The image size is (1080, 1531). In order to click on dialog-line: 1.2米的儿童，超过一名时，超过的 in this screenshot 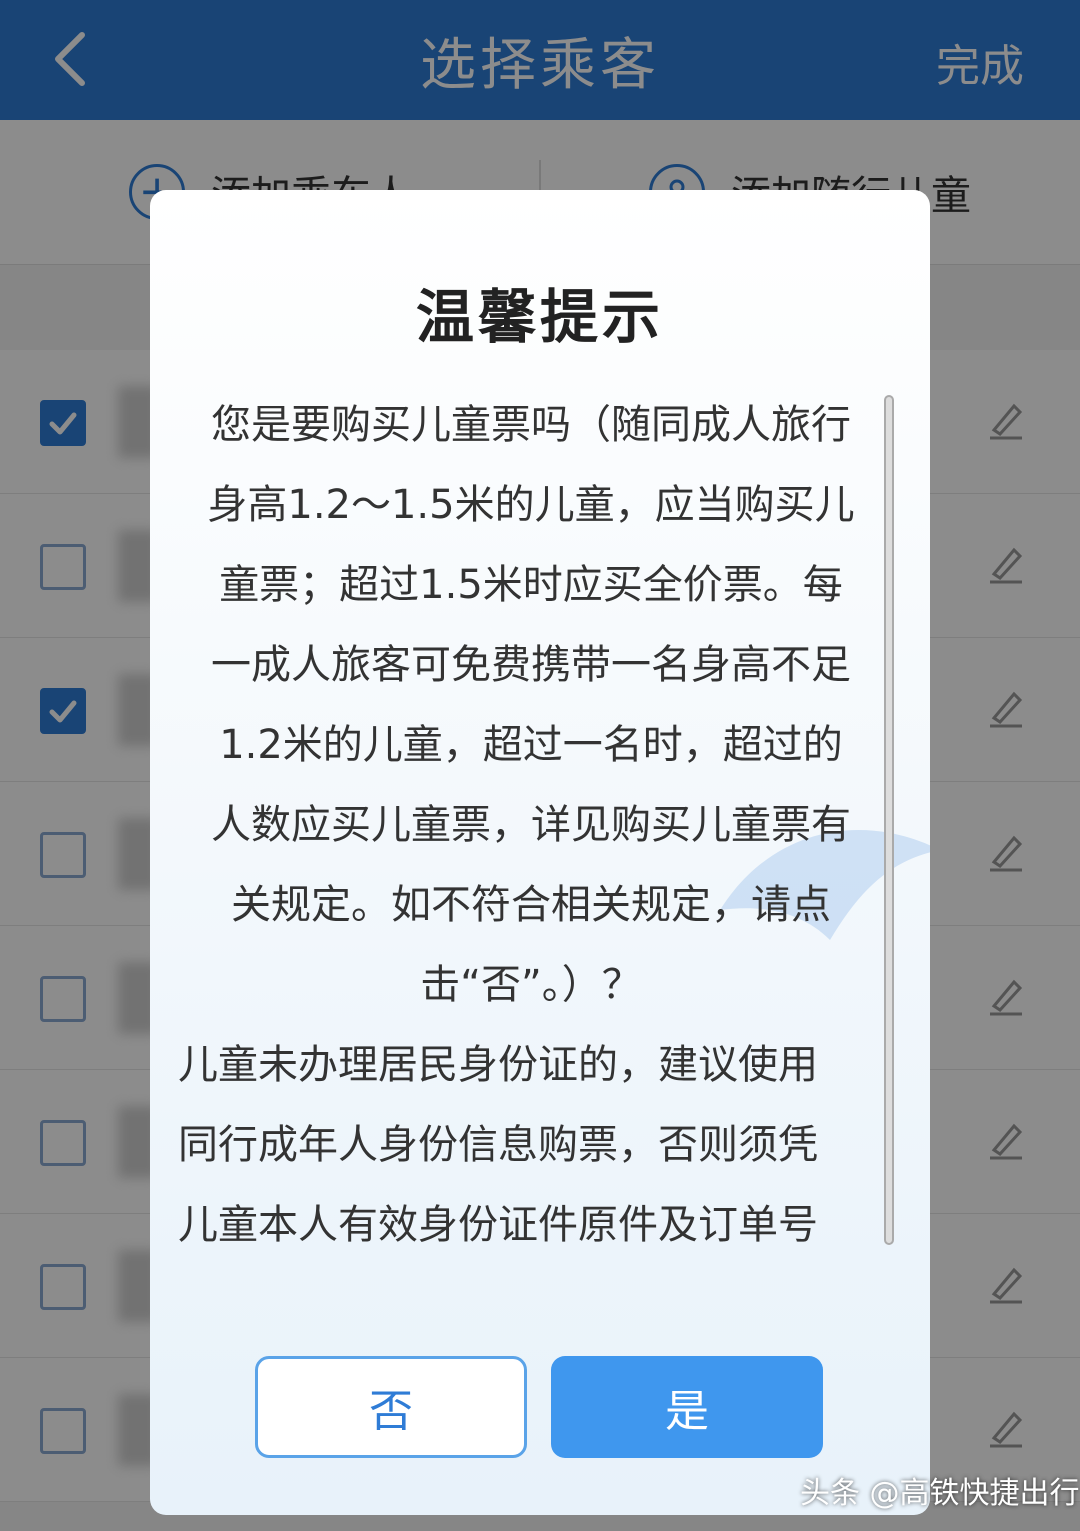, I will do `click(531, 745)`.